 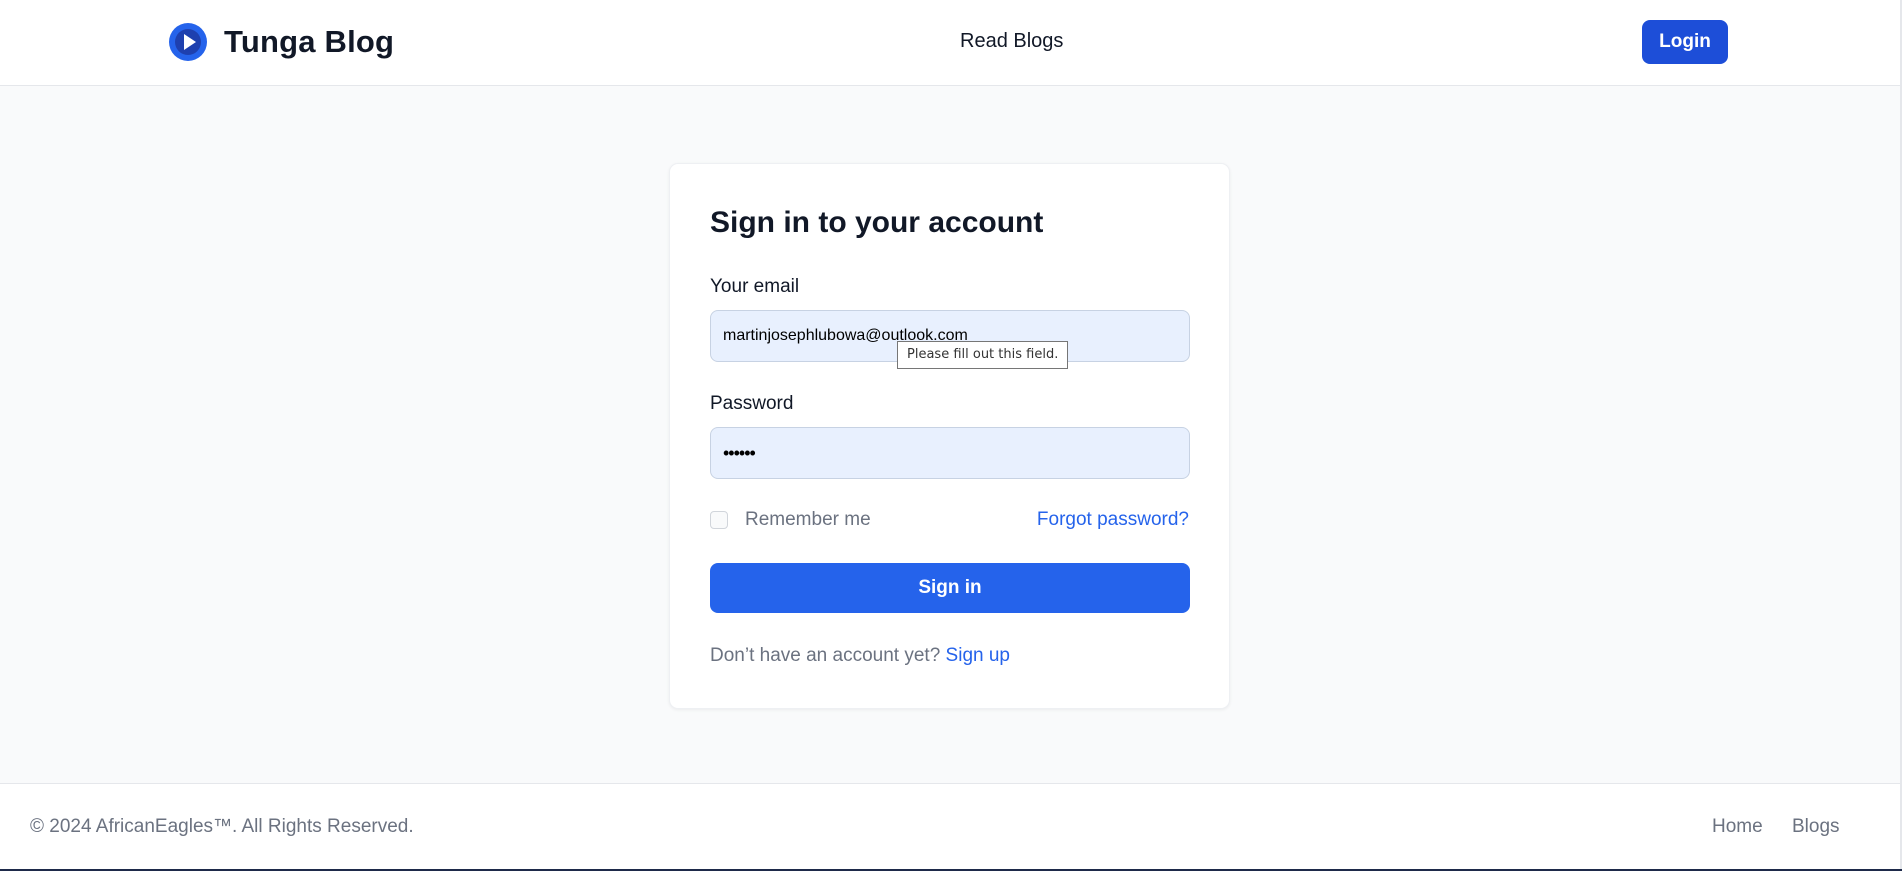 I want to click on brand-link: Tunga Blog, so click(x=281, y=42).